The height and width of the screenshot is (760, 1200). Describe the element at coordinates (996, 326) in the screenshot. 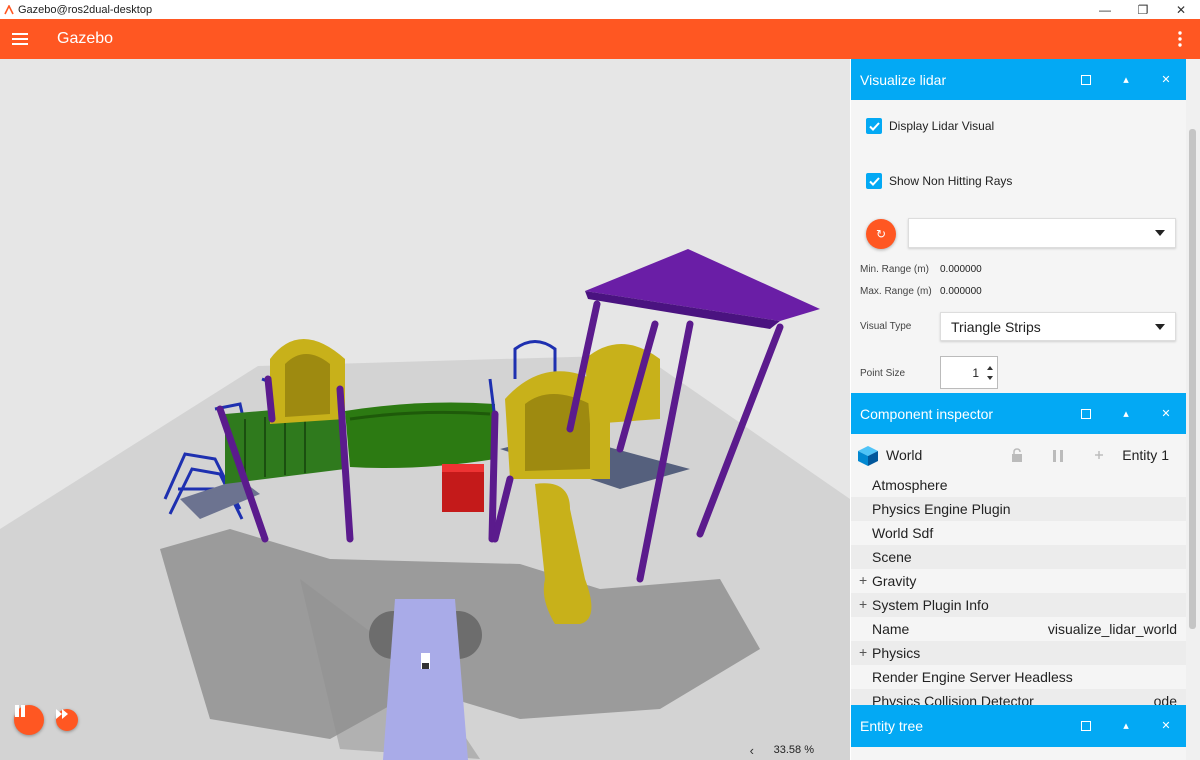

I see `visual-type-value: Triangle Strips` at that location.